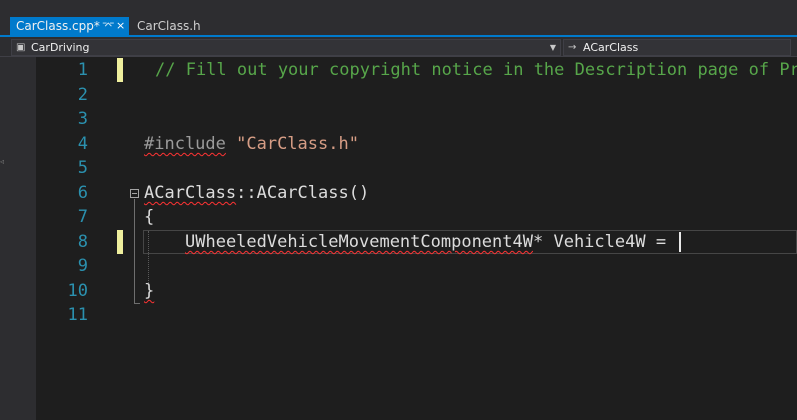 The height and width of the screenshot is (420, 797). Describe the element at coordinates (169, 26) in the screenshot. I see `tab-label: CarClass.h` at that location.